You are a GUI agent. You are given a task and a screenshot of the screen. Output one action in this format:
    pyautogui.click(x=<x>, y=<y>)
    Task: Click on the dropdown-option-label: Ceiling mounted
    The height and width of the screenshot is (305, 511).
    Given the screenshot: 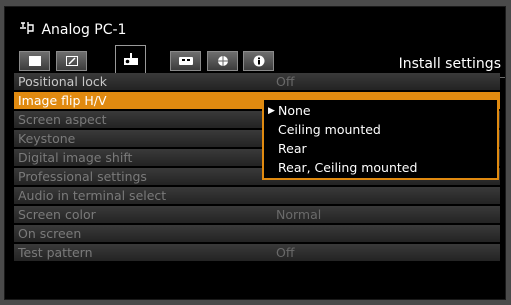 What is the action you would take?
    pyautogui.click(x=329, y=129)
    